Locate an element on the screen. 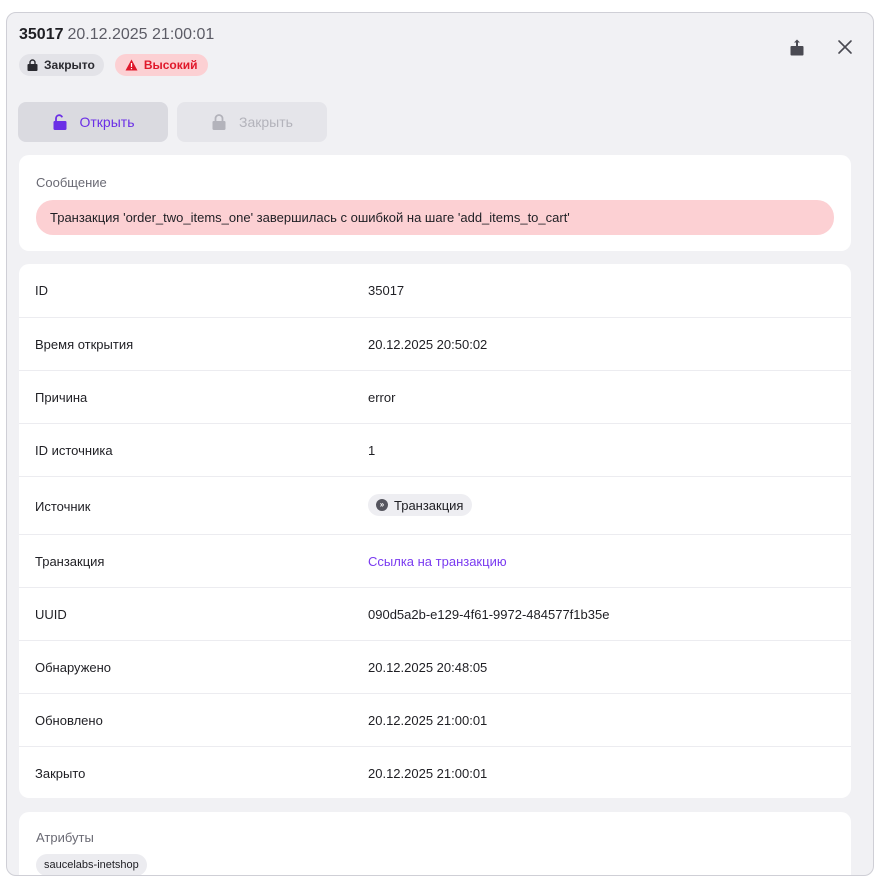  close-incident-button: Закрыть is located at coordinates (252, 122).